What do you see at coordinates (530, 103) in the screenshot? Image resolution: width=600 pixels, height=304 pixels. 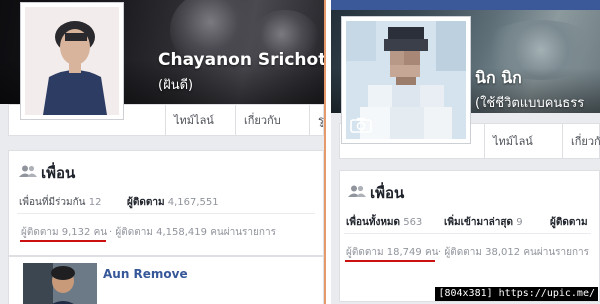 I see `profile-nickname: (ใช้ชีวิตแบบคนธรร` at bounding box center [530, 103].